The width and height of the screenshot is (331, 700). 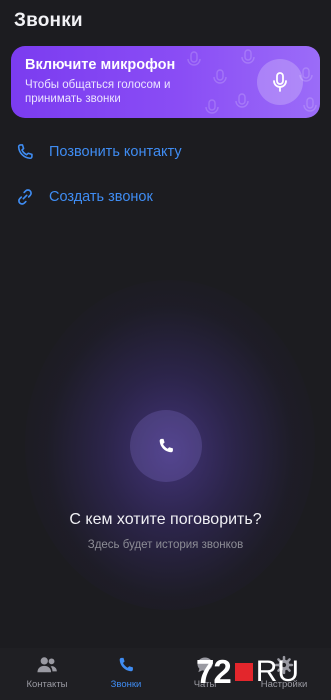 I want to click on call-contact-label: Позвонить контакту, so click(x=115, y=152).